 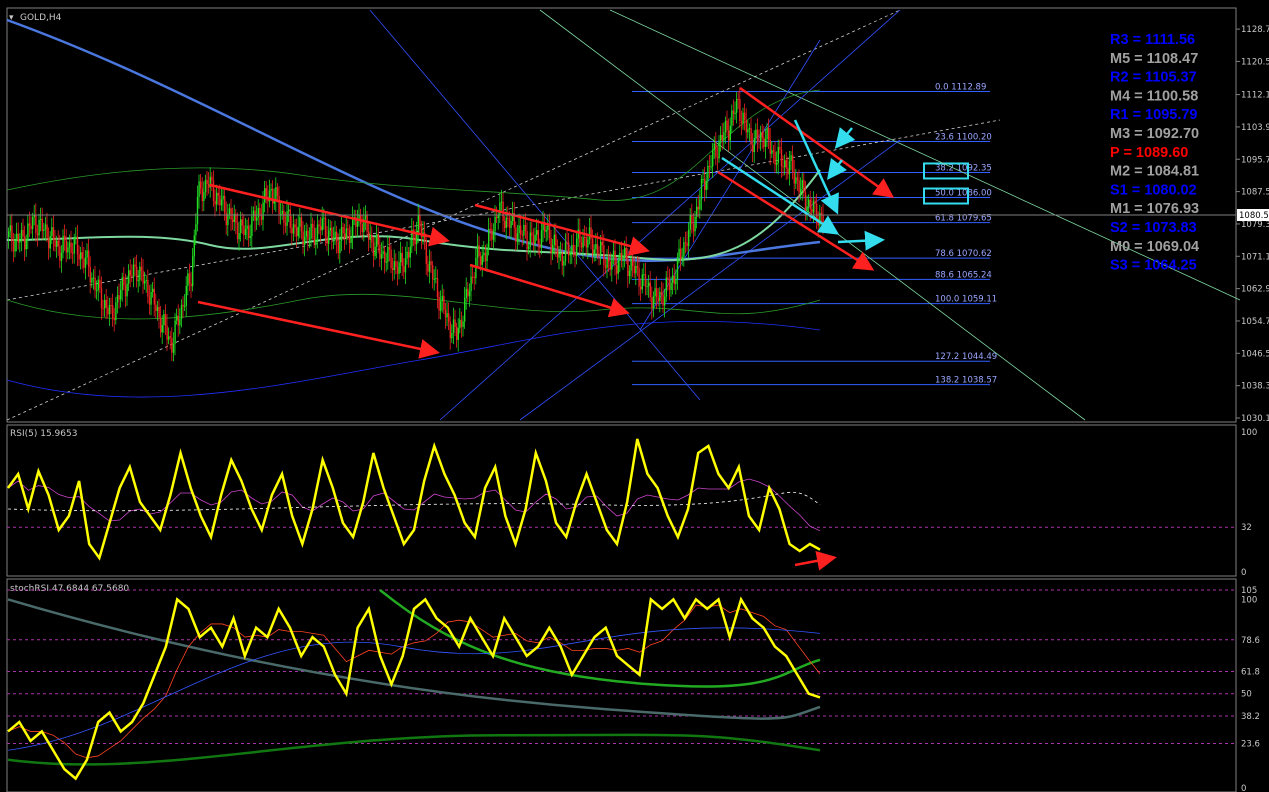 I want to click on price-tick-label: 1079.3, so click(x=1255, y=225).